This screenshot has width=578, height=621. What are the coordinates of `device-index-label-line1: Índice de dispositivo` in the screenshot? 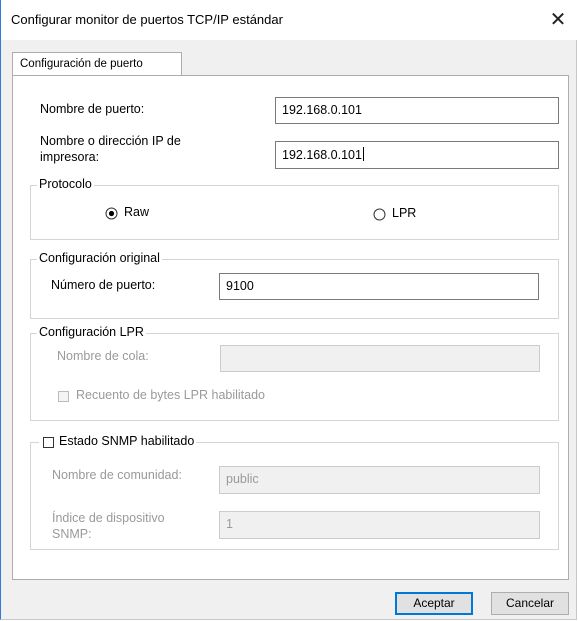 It's located at (108, 518).